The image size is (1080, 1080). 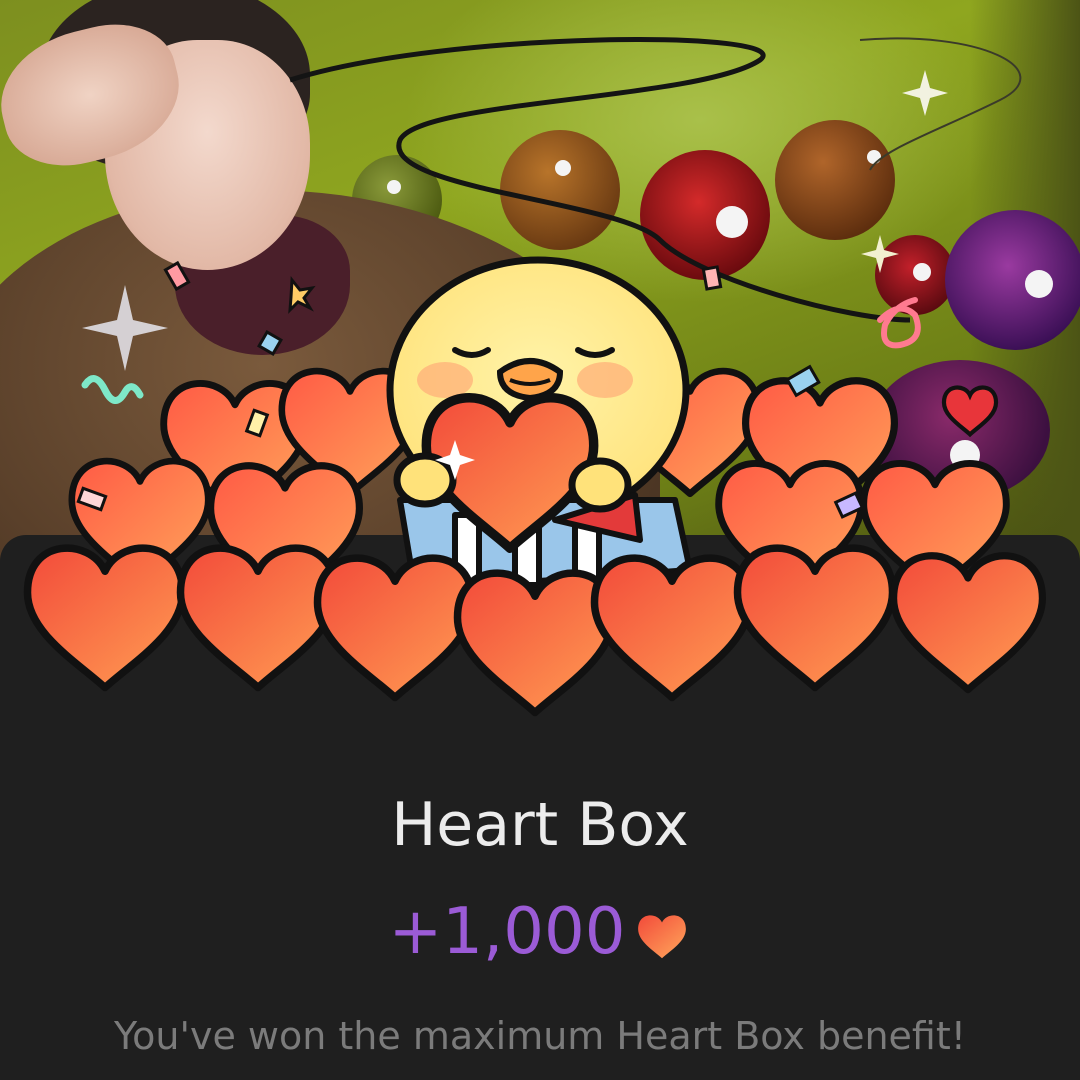 I want to click on reward-amount-row: +1,000, so click(x=540, y=932).